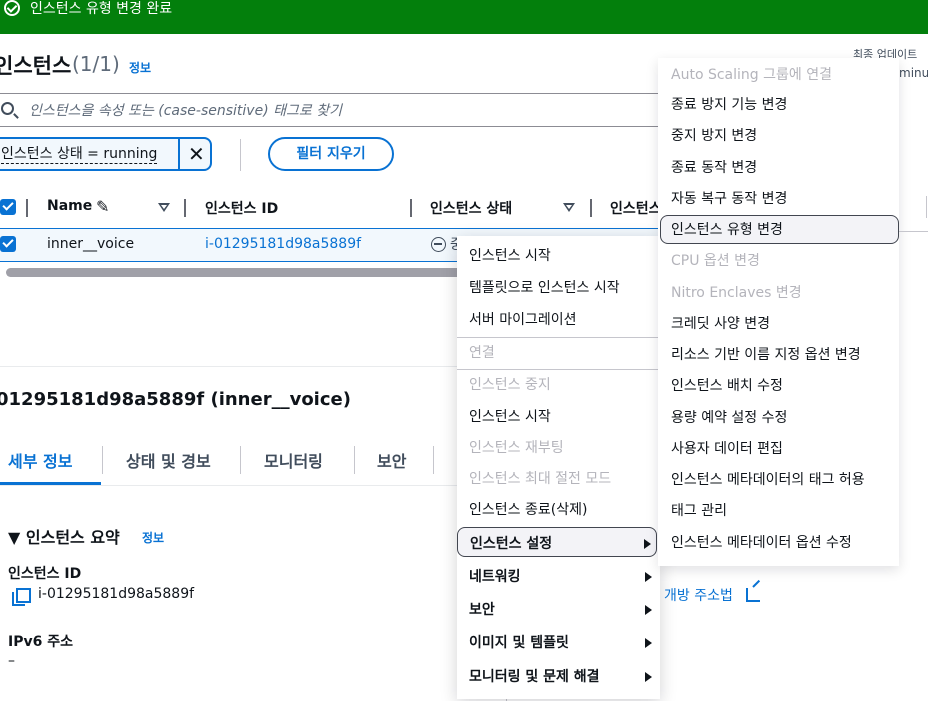 The height and width of the screenshot is (701, 928). What do you see at coordinates (516, 447) in the screenshot?
I see `menu-item-reboot-instance: 인스턴스 재부팅` at bounding box center [516, 447].